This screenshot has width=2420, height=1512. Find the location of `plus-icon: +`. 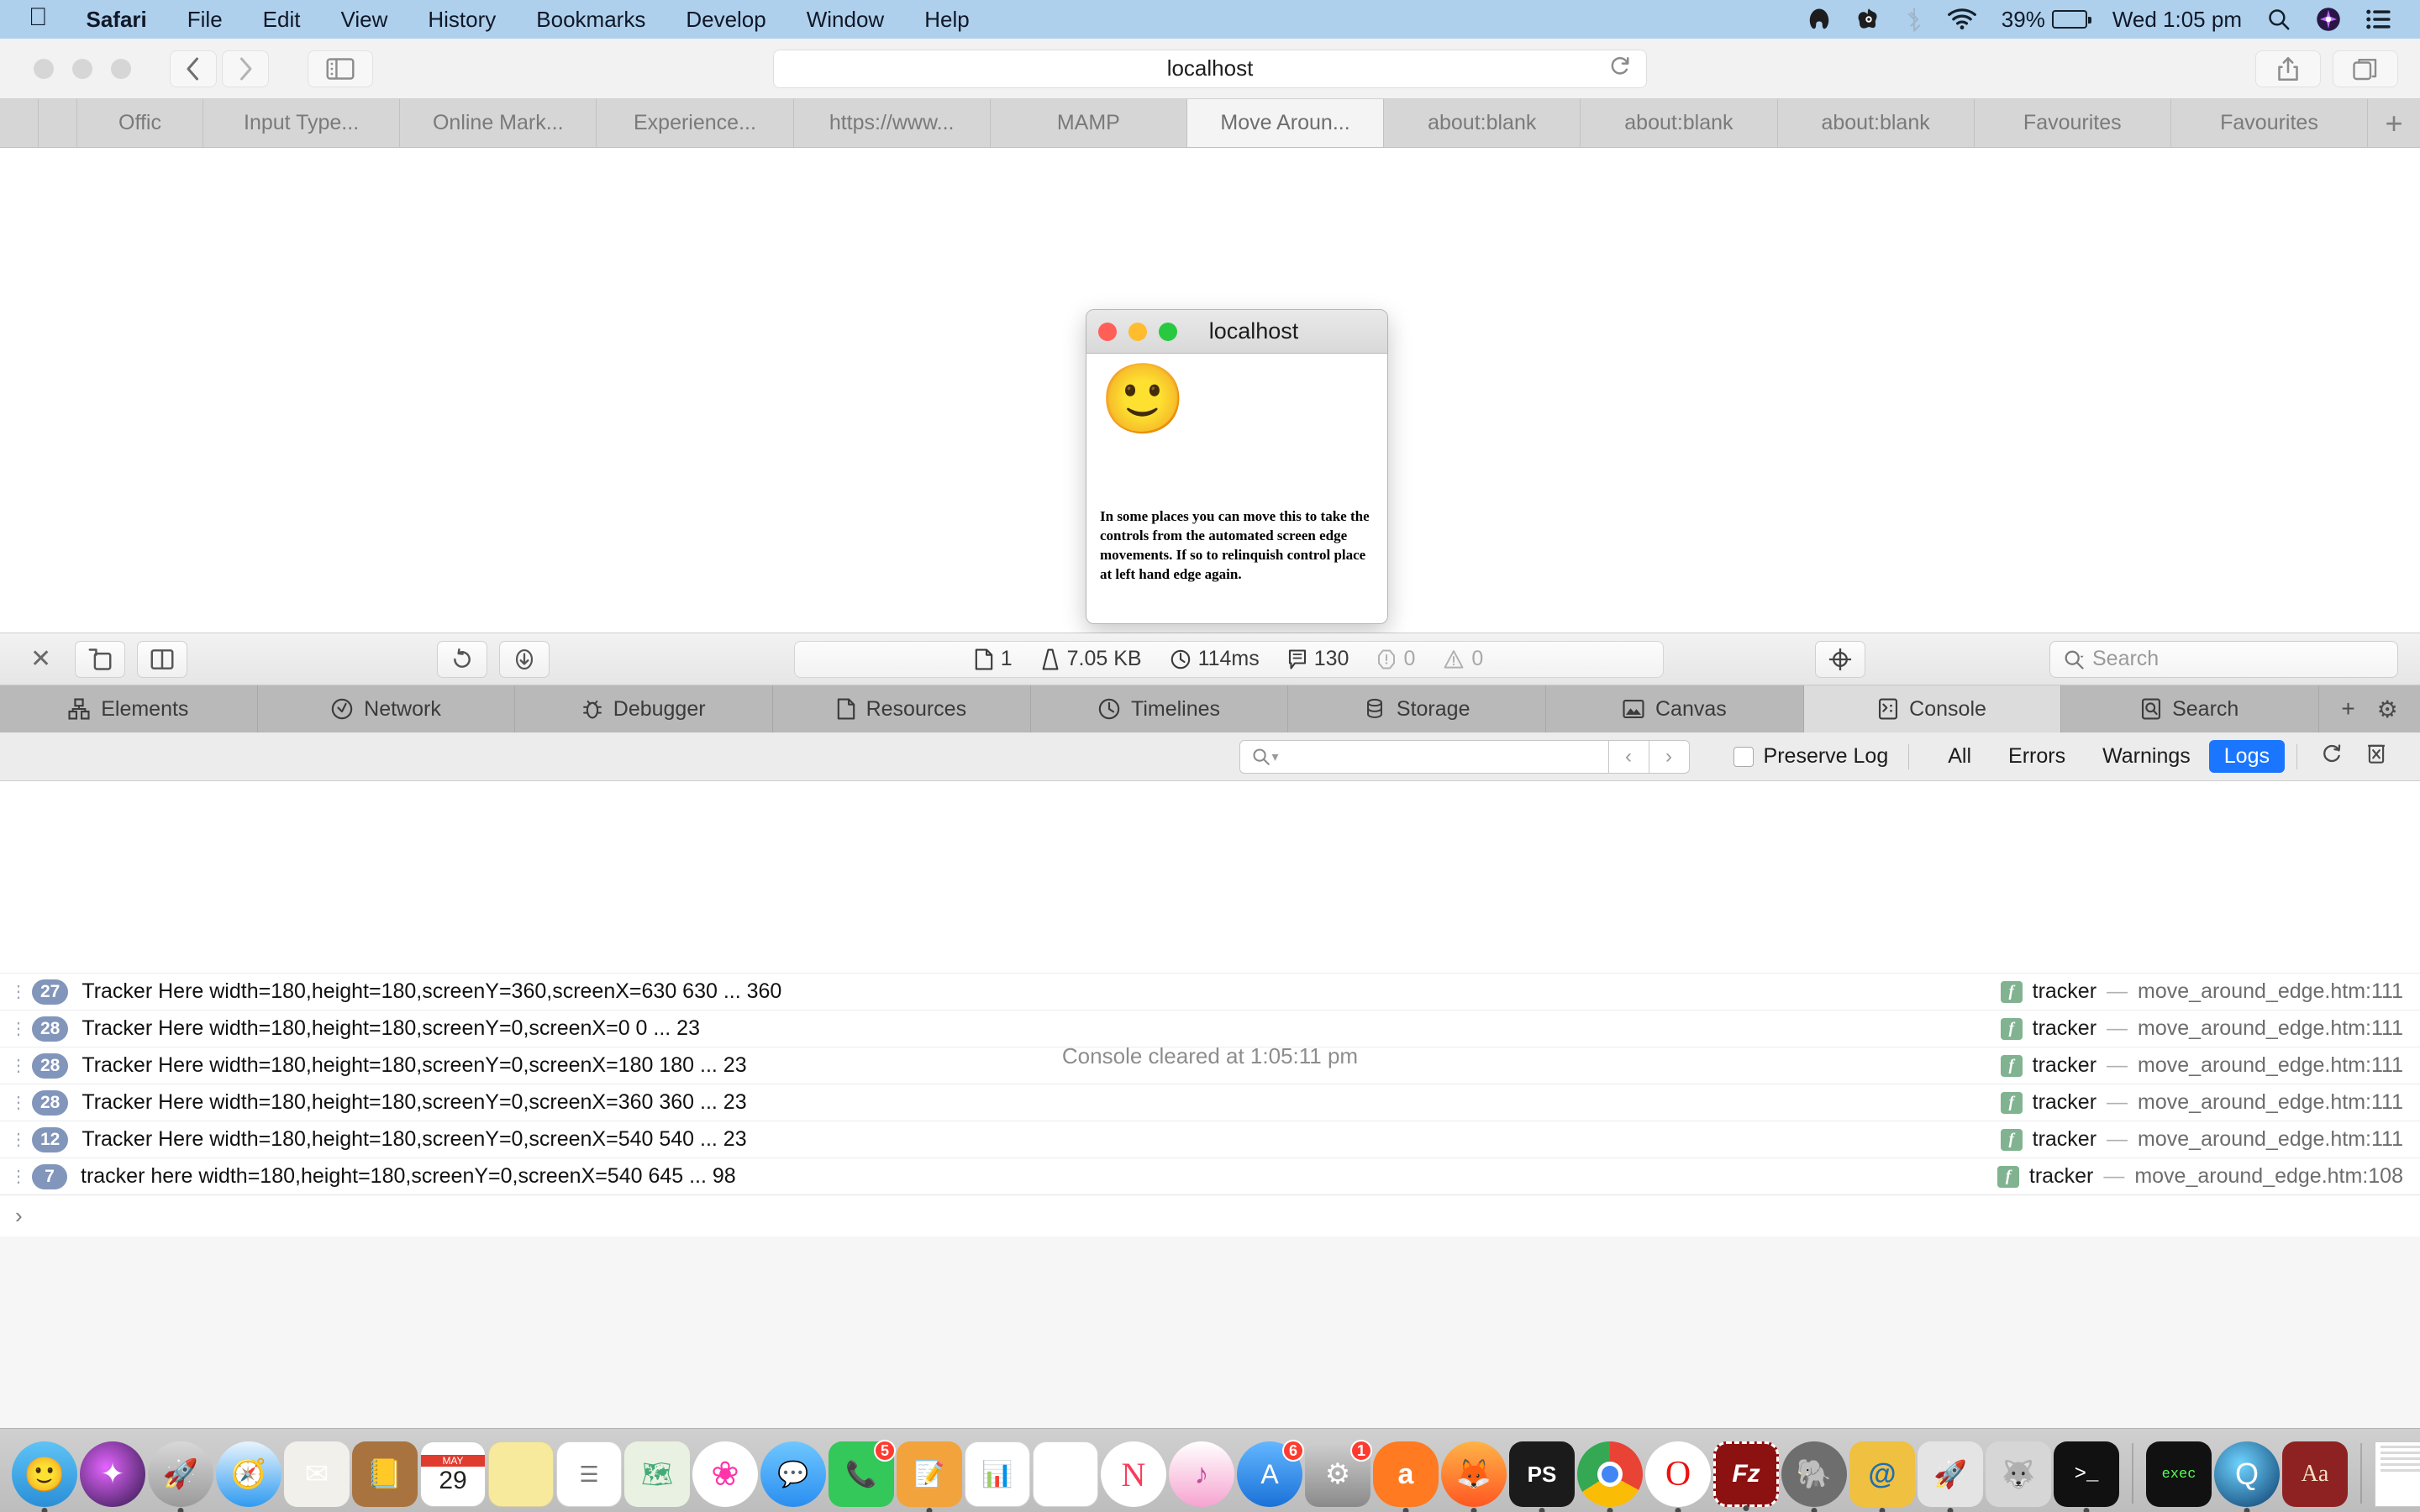

plus-icon: + is located at coordinates (2347, 709).